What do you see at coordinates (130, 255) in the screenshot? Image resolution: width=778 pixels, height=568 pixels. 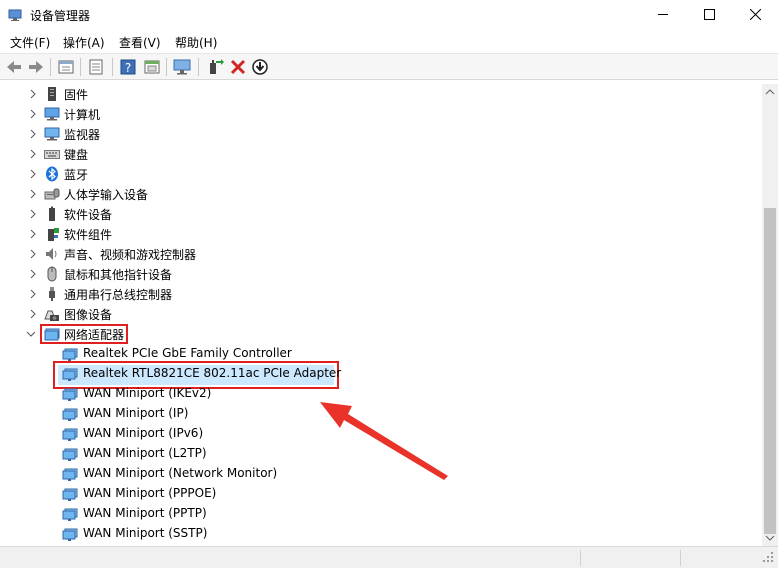 I see `tree-item-label: 声音、视频和游戏控制器` at bounding box center [130, 255].